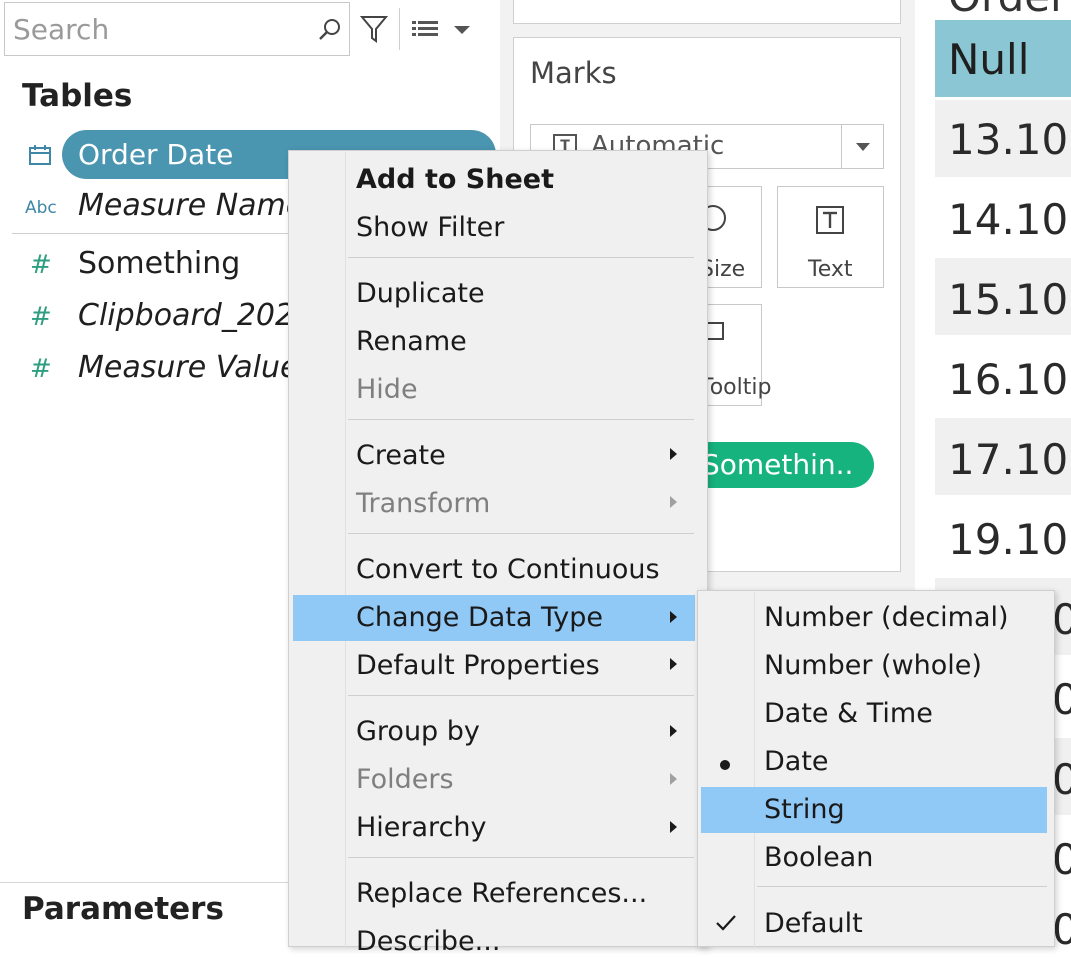 The image size is (1071, 957). Describe the element at coordinates (455, 179) in the screenshot. I see `menu-add-to-sheet: Add to Sheet` at that location.